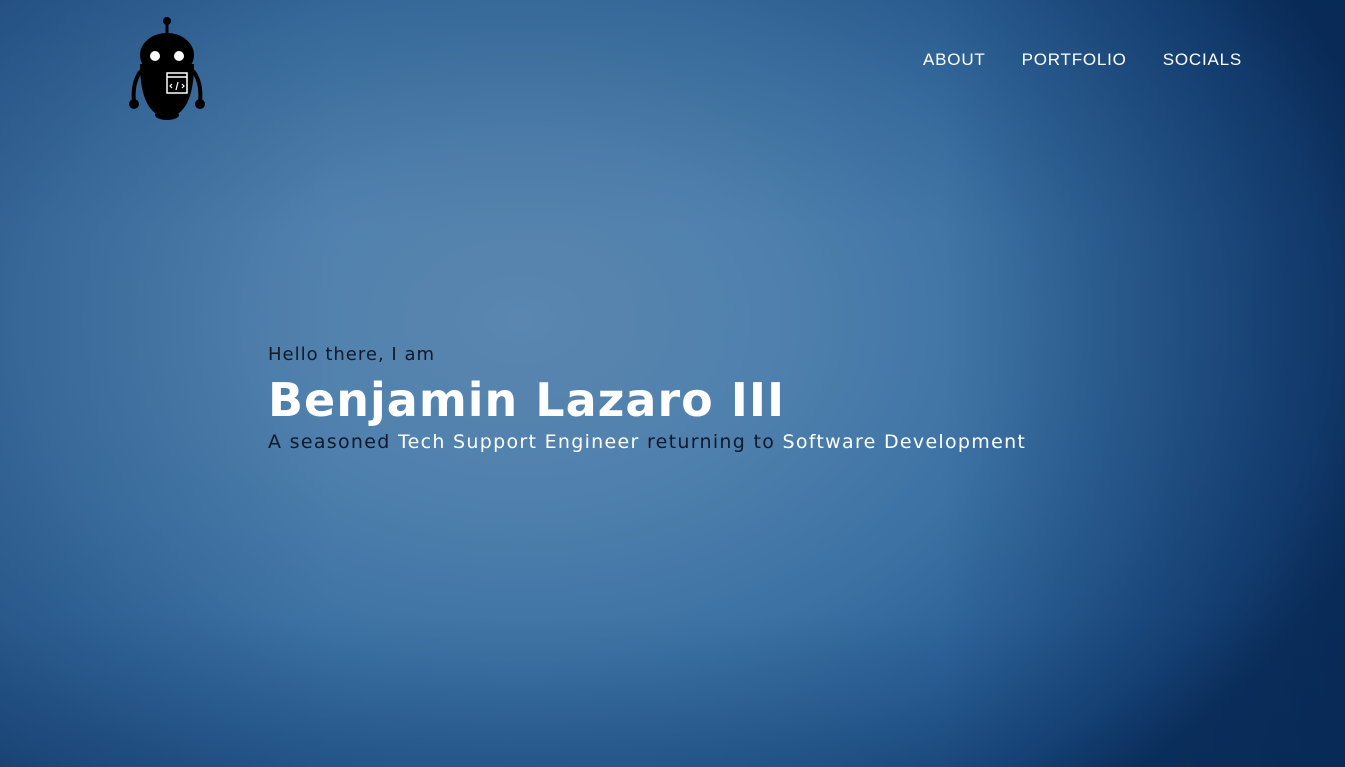 Image resolution: width=1345 pixels, height=767 pixels. Describe the element at coordinates (904, 442) in the screenshot. I see `tagline-role-target: Software Development` at that location.